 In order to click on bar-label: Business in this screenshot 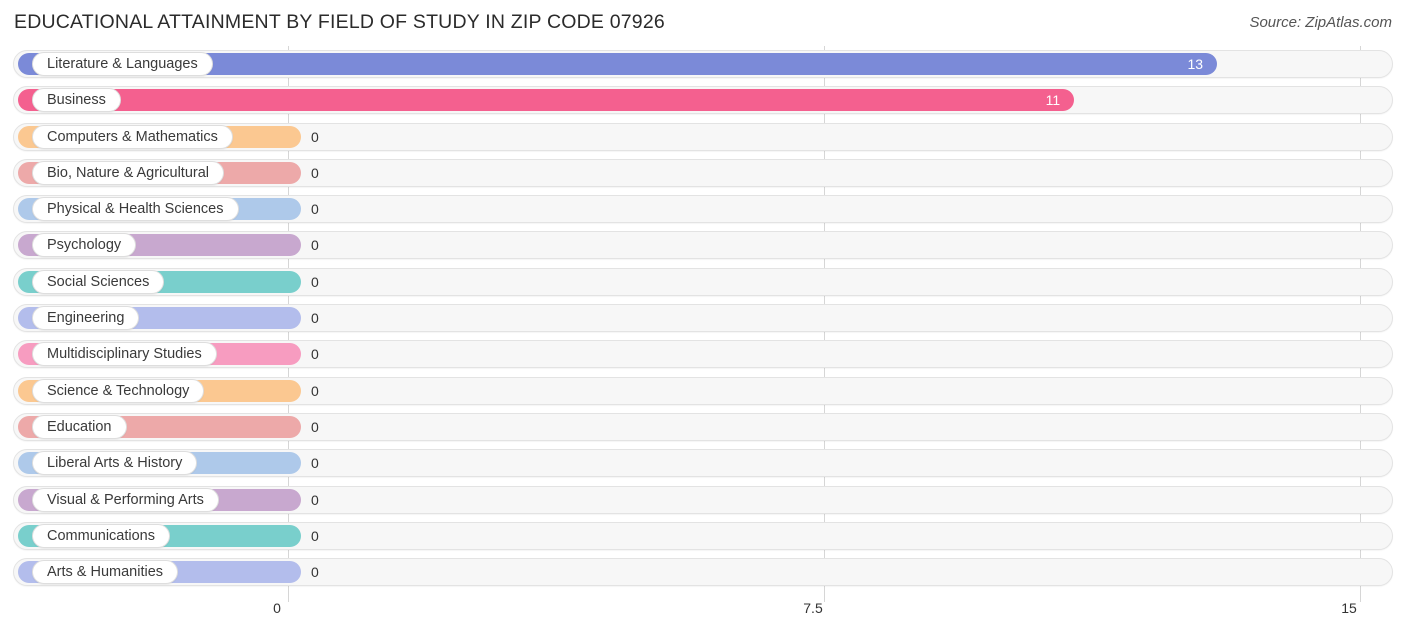, I will do `click(76, 100)`.